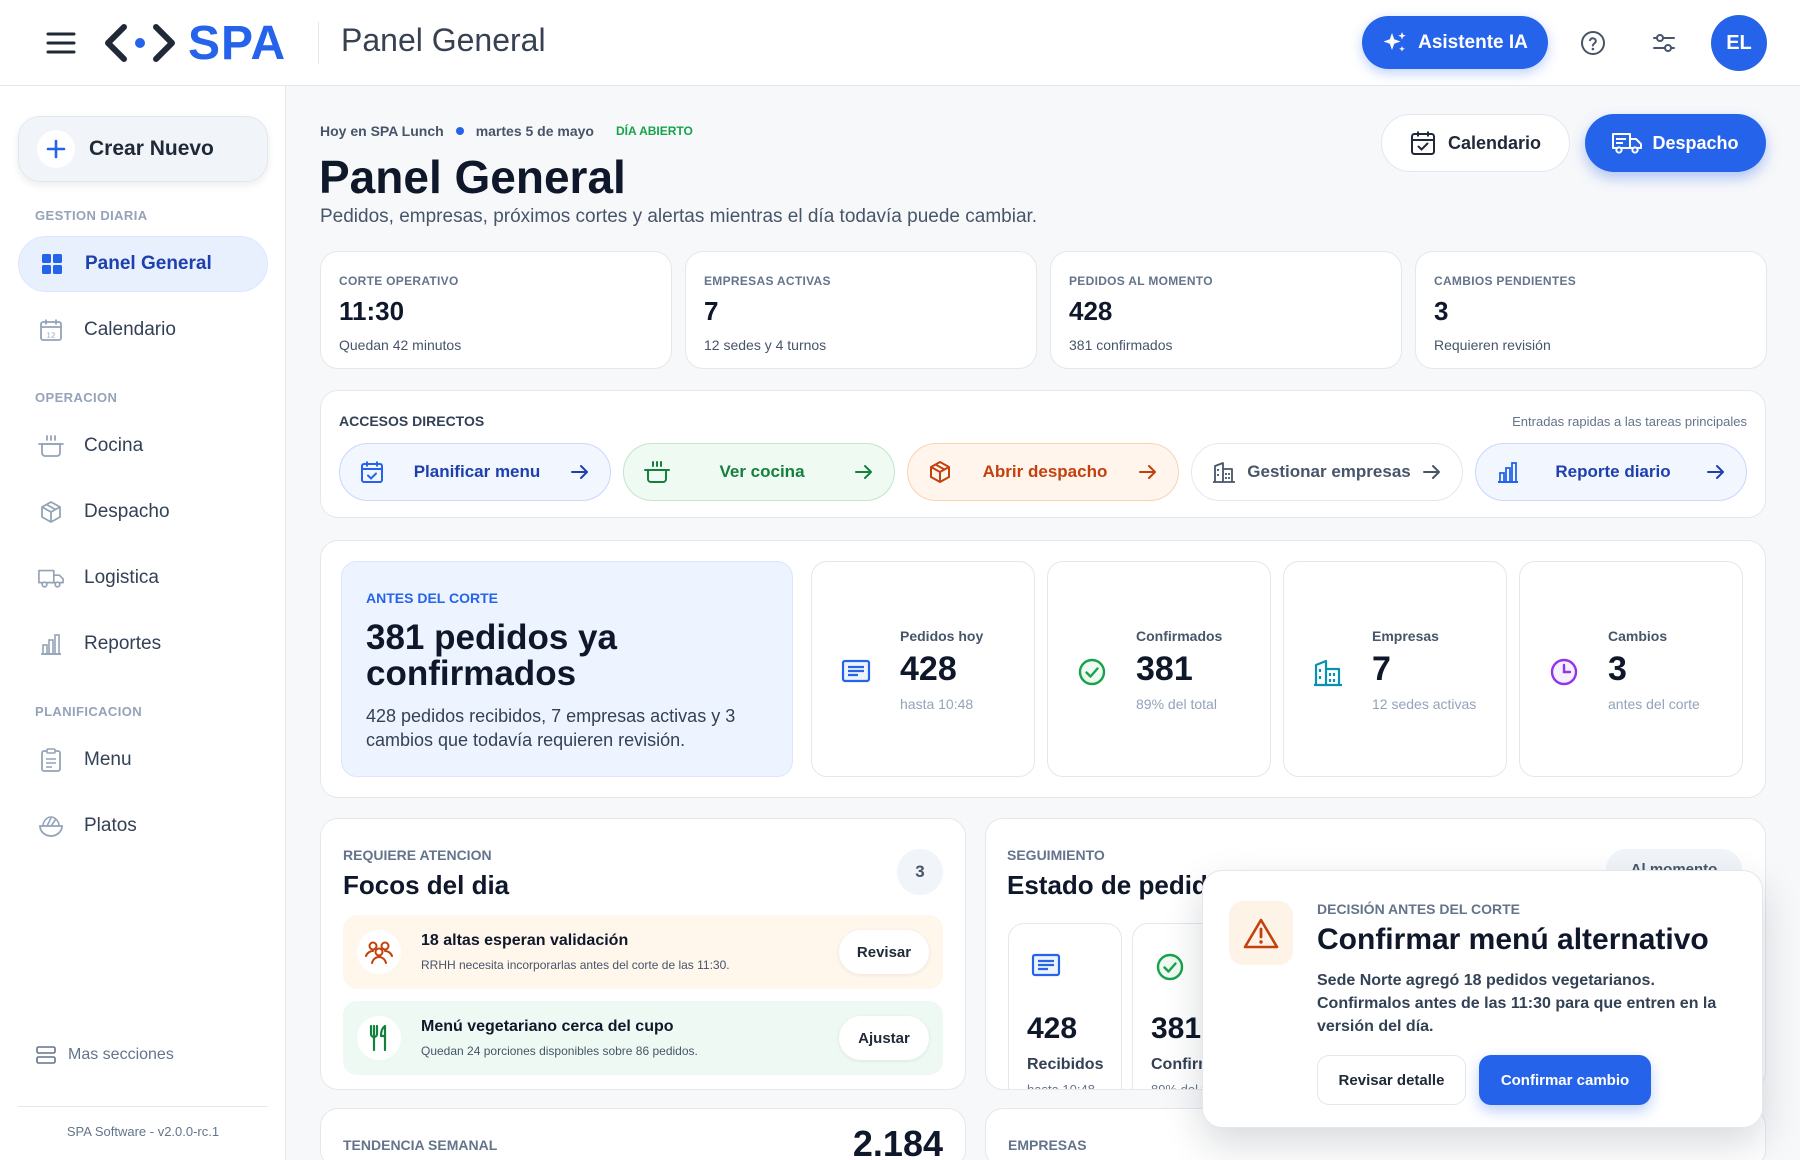  I want to click on create-new-label: Crear Nuevo, so click(151, 148).